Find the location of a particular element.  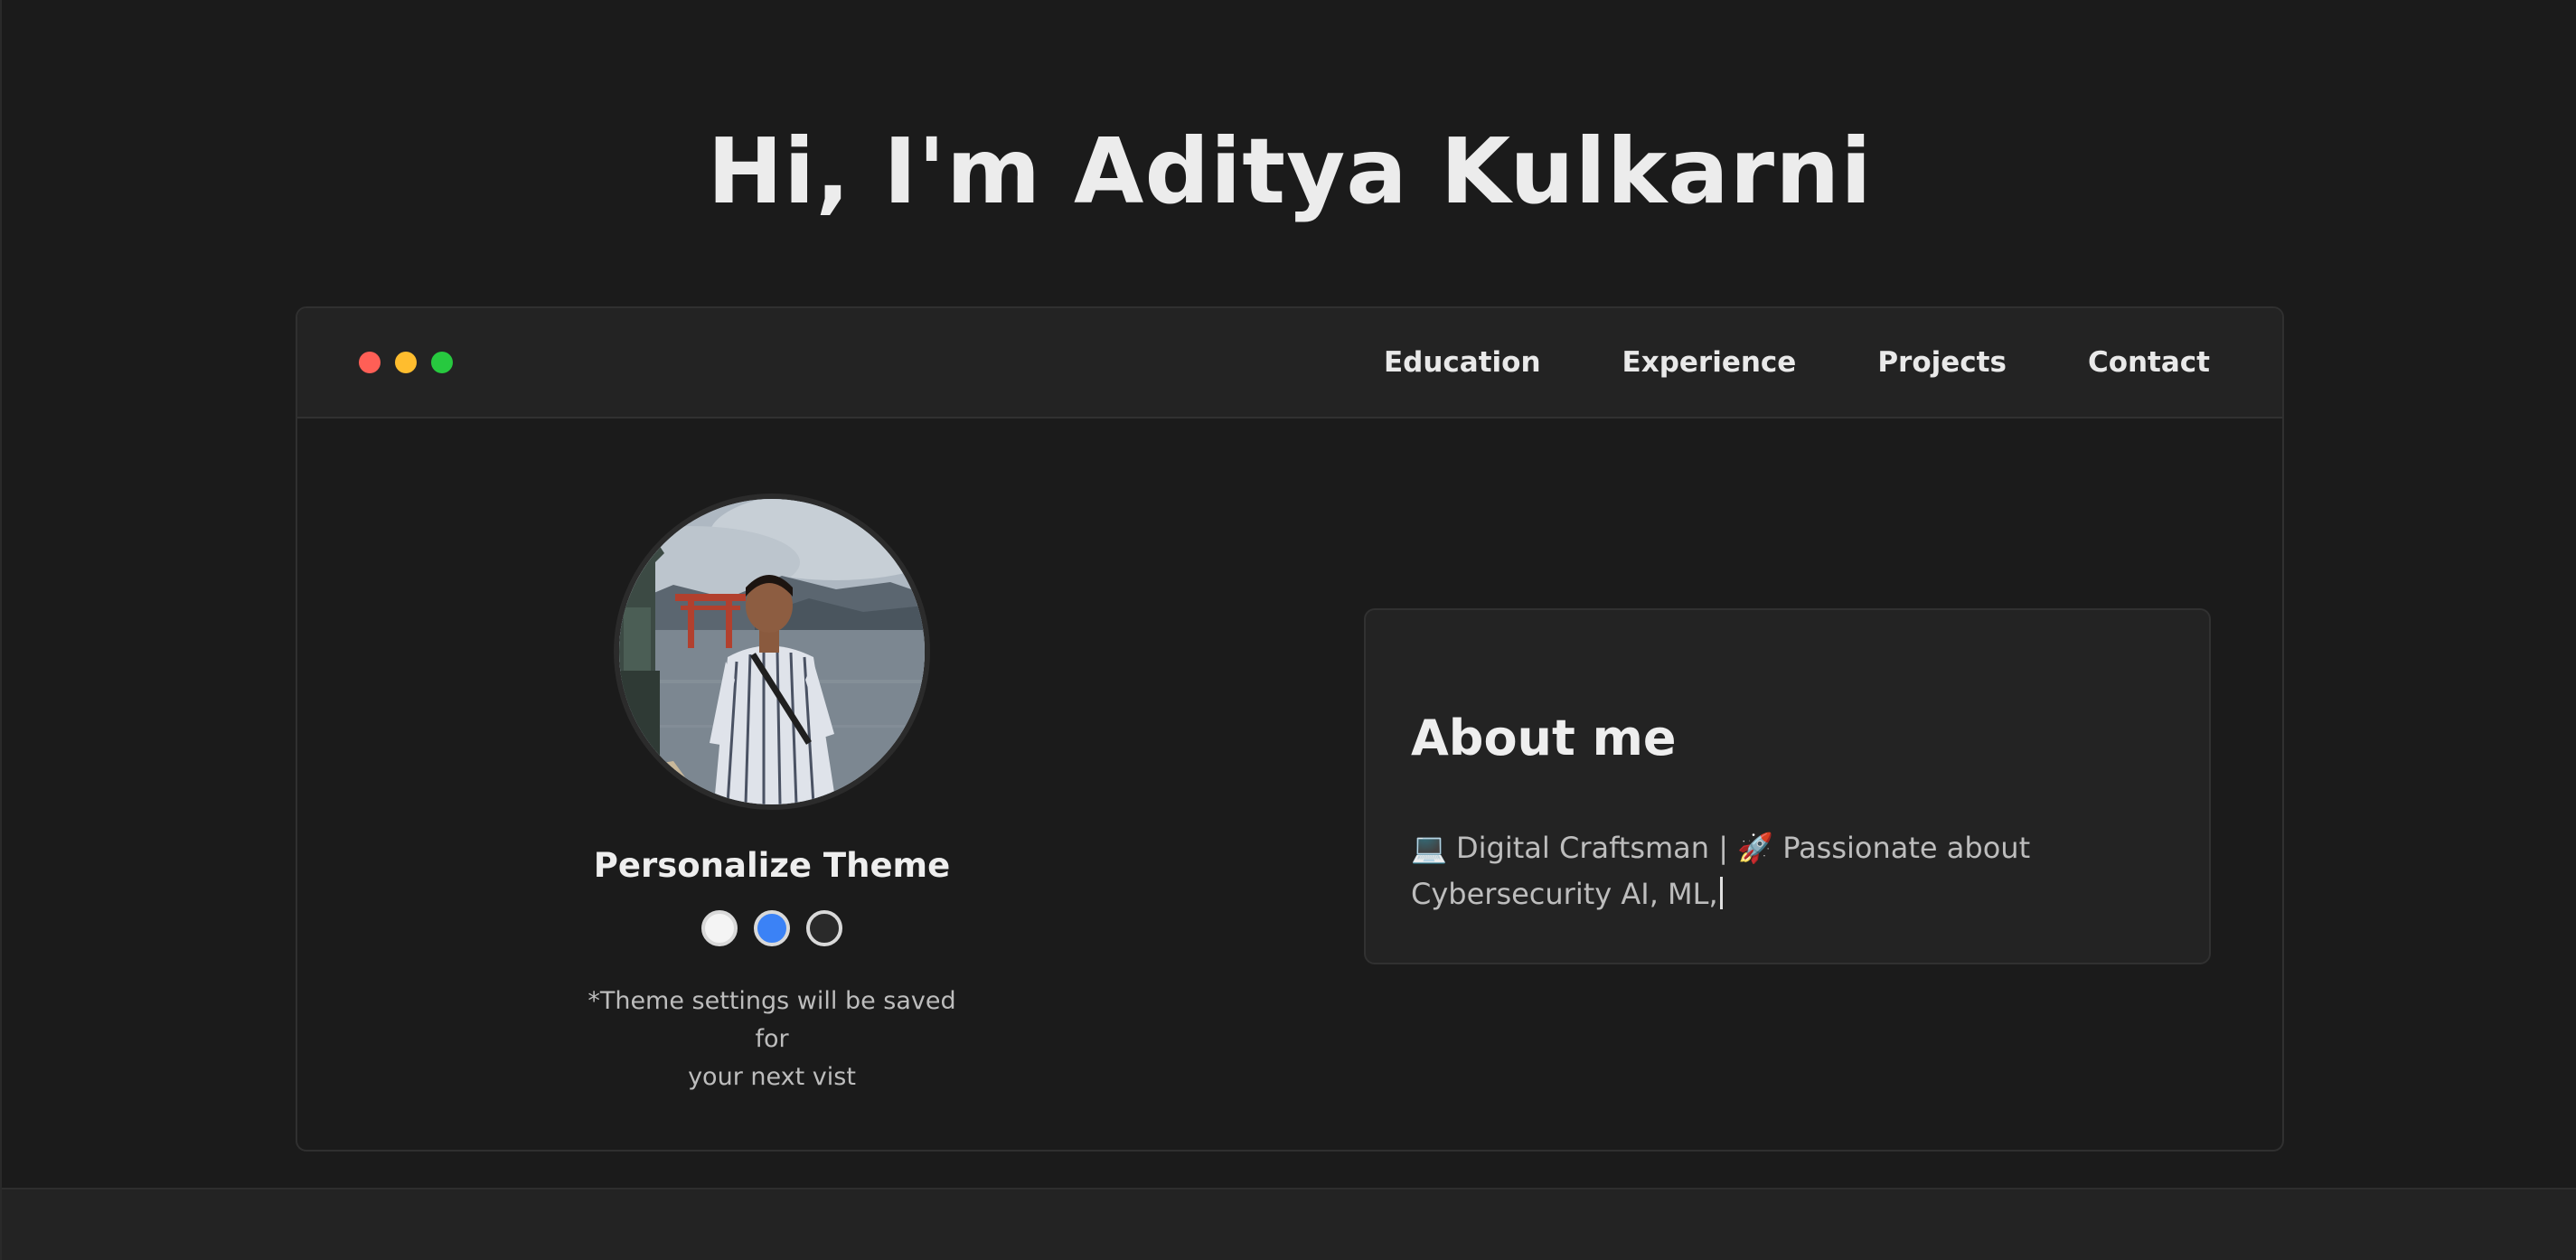

minimize-dot is located at coordinates (406, 363).